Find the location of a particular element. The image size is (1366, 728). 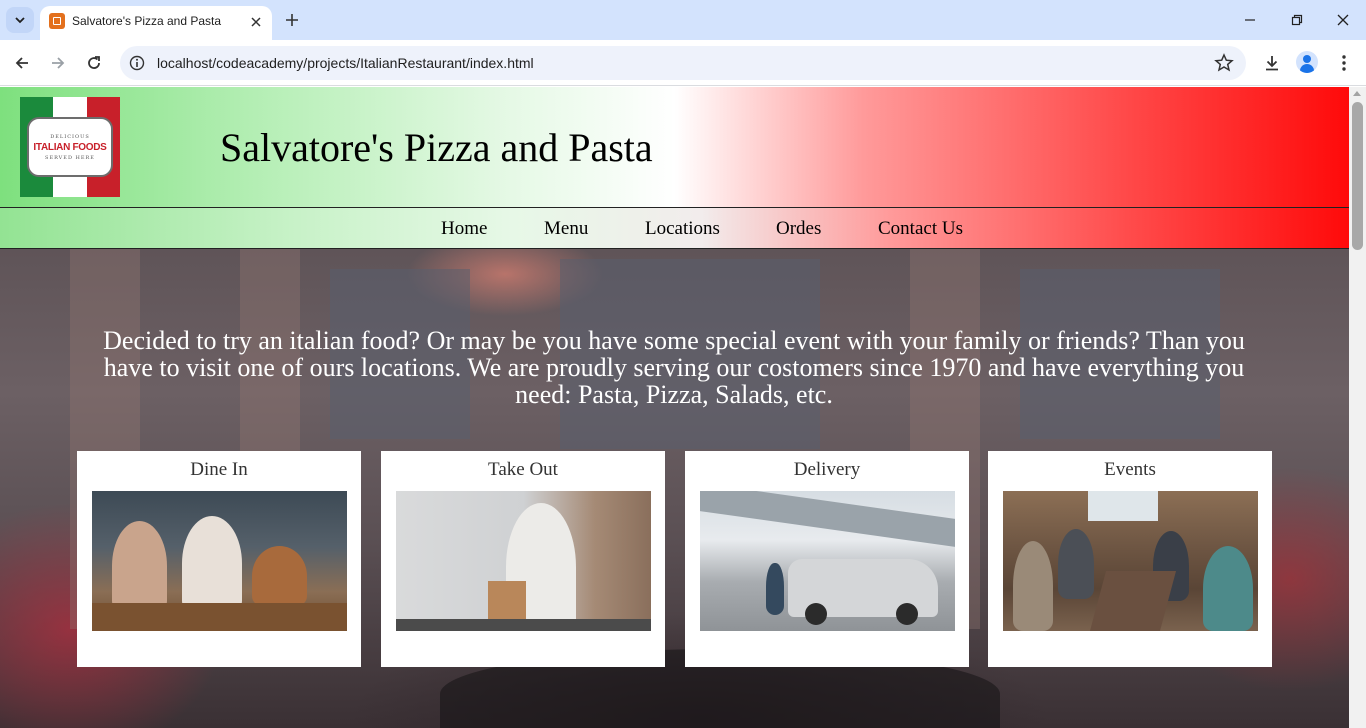

take-out-image is located at coordinates (523, 561).